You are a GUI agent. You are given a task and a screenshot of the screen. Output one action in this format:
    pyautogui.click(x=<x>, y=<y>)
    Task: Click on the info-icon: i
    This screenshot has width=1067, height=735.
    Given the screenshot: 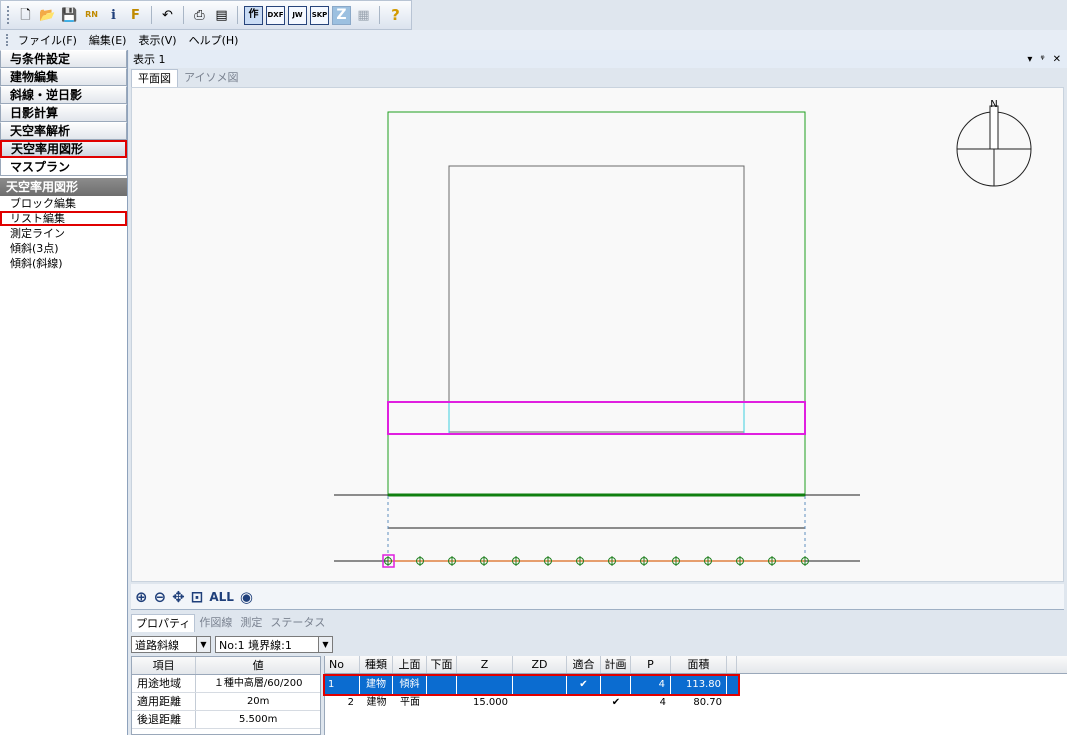 What is the action you would take?
    pyautogui.click(x=113, y=15)
    